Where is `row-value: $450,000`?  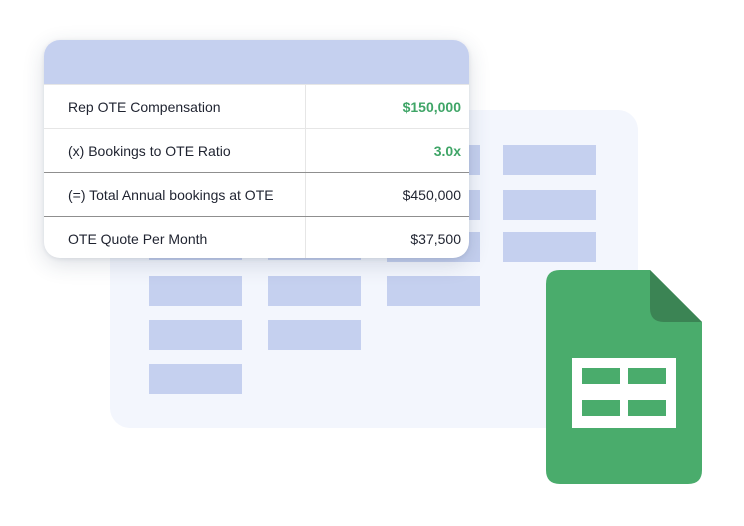
row-value: $450,000 is located at coordinates (387, 194).